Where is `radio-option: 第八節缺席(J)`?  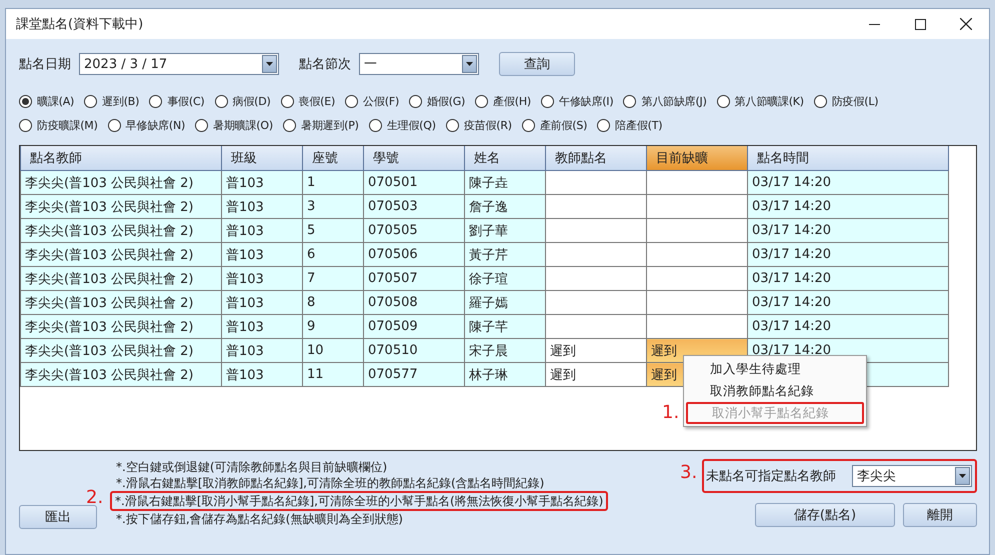
radio-option: 第八節缺席(J) is located at coordinates (665, 101).